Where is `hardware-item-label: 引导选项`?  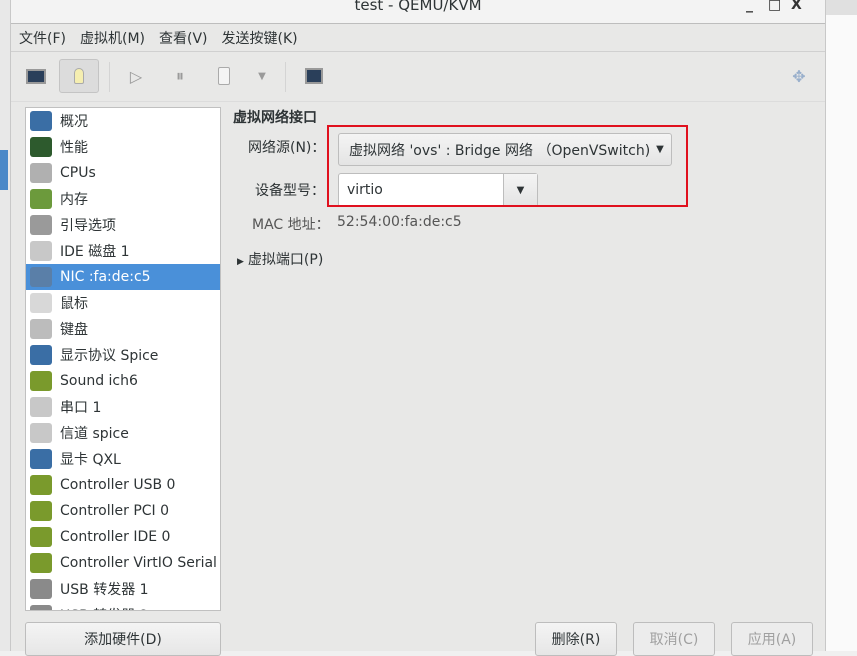
hardware-item-label: 引导选项 is located at coordinates (88, 226).